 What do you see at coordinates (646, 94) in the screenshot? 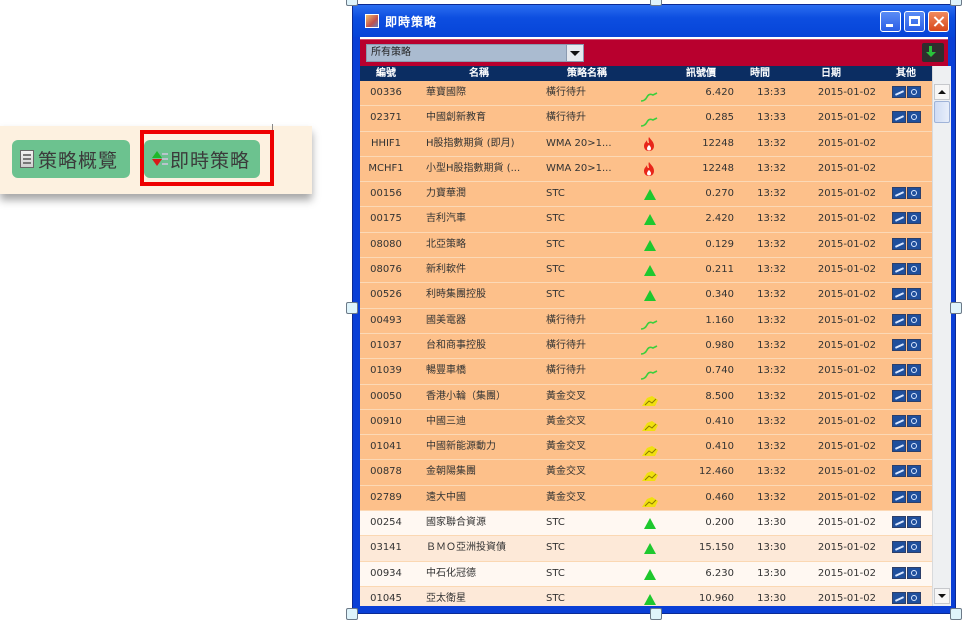
I see `table-row: 00336 華寶國際 橫行待升 6.420 13:33 2015-01-02` at bounding box center [646, 94].